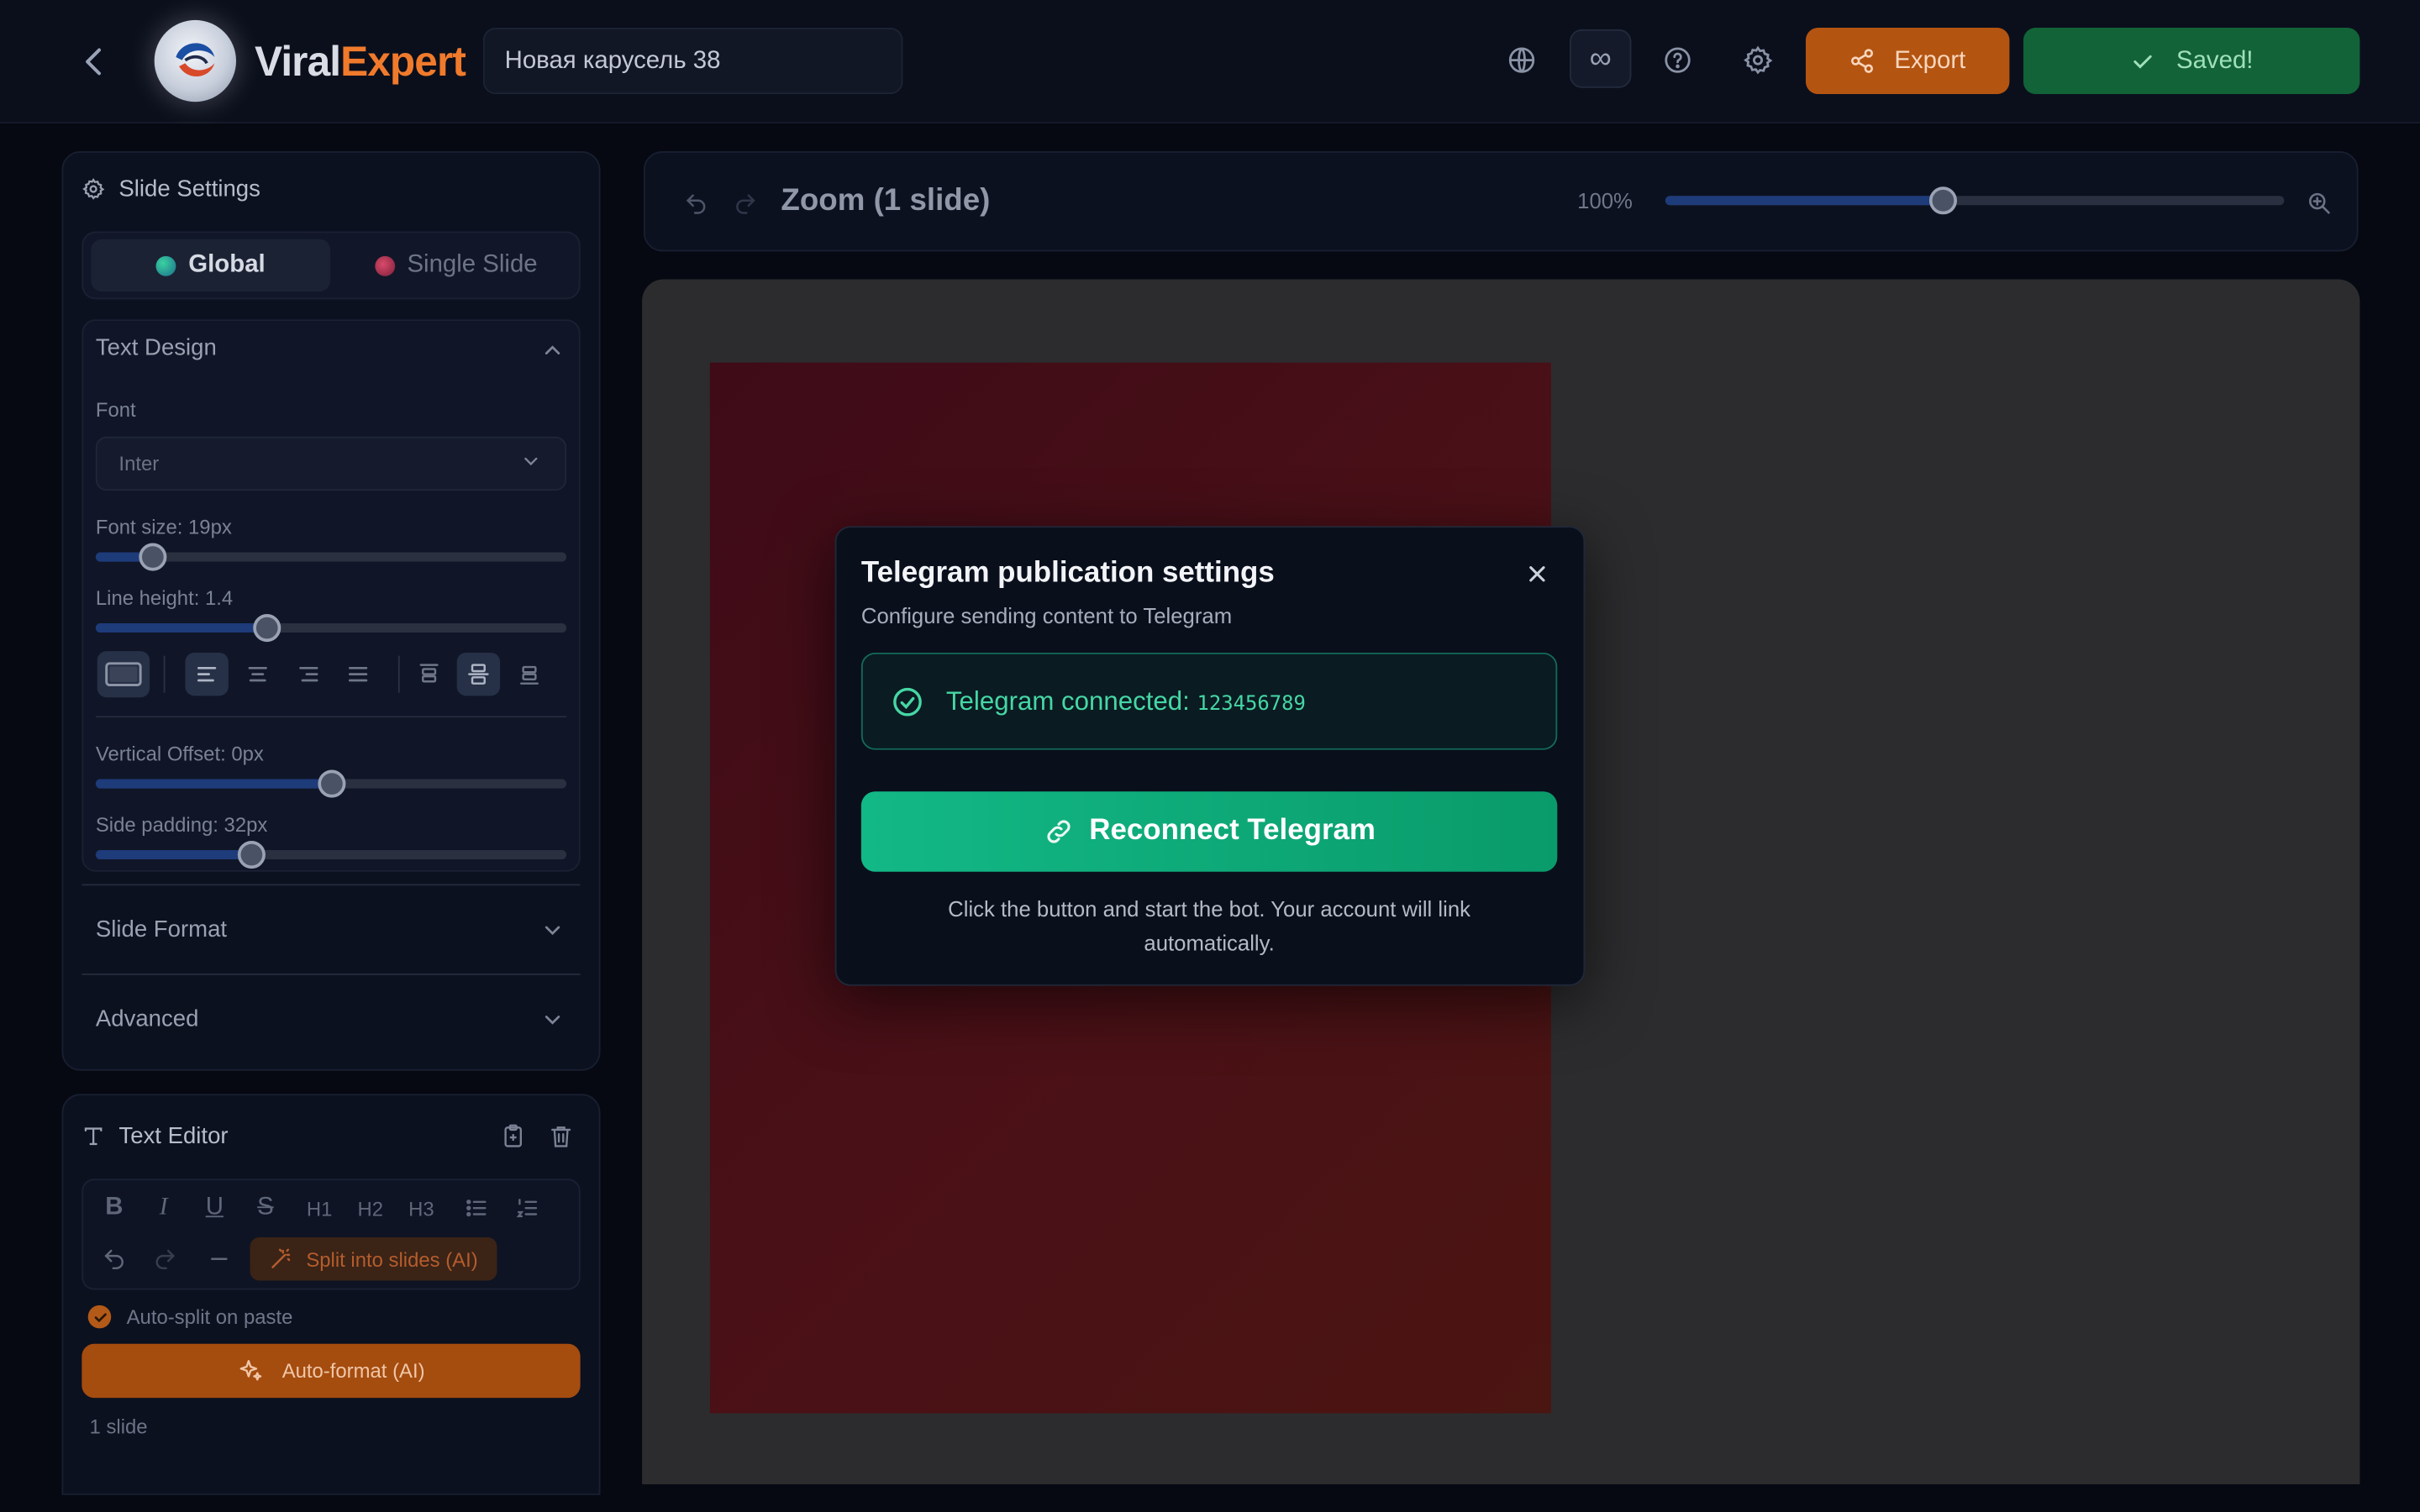 The height and width of the screenshot is (1512, 2420). What do you see at coordinates (1862, 61) in the screenshot?
I see `share-icon` at bounding box center [1862, 61].